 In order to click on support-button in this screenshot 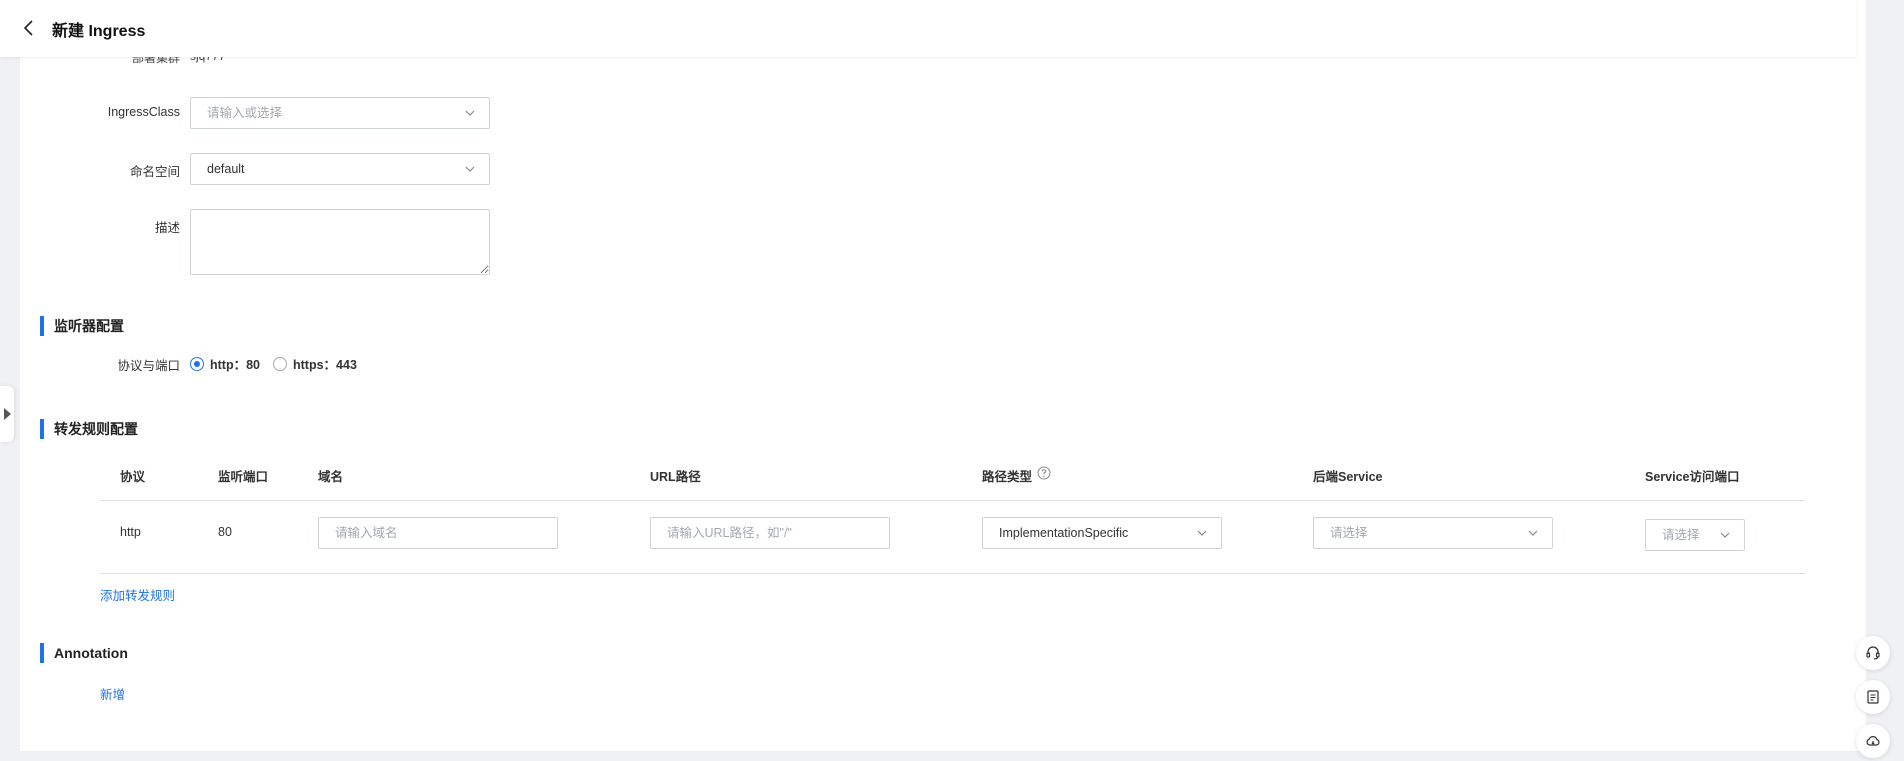, I will do `click(1873, 653)`.